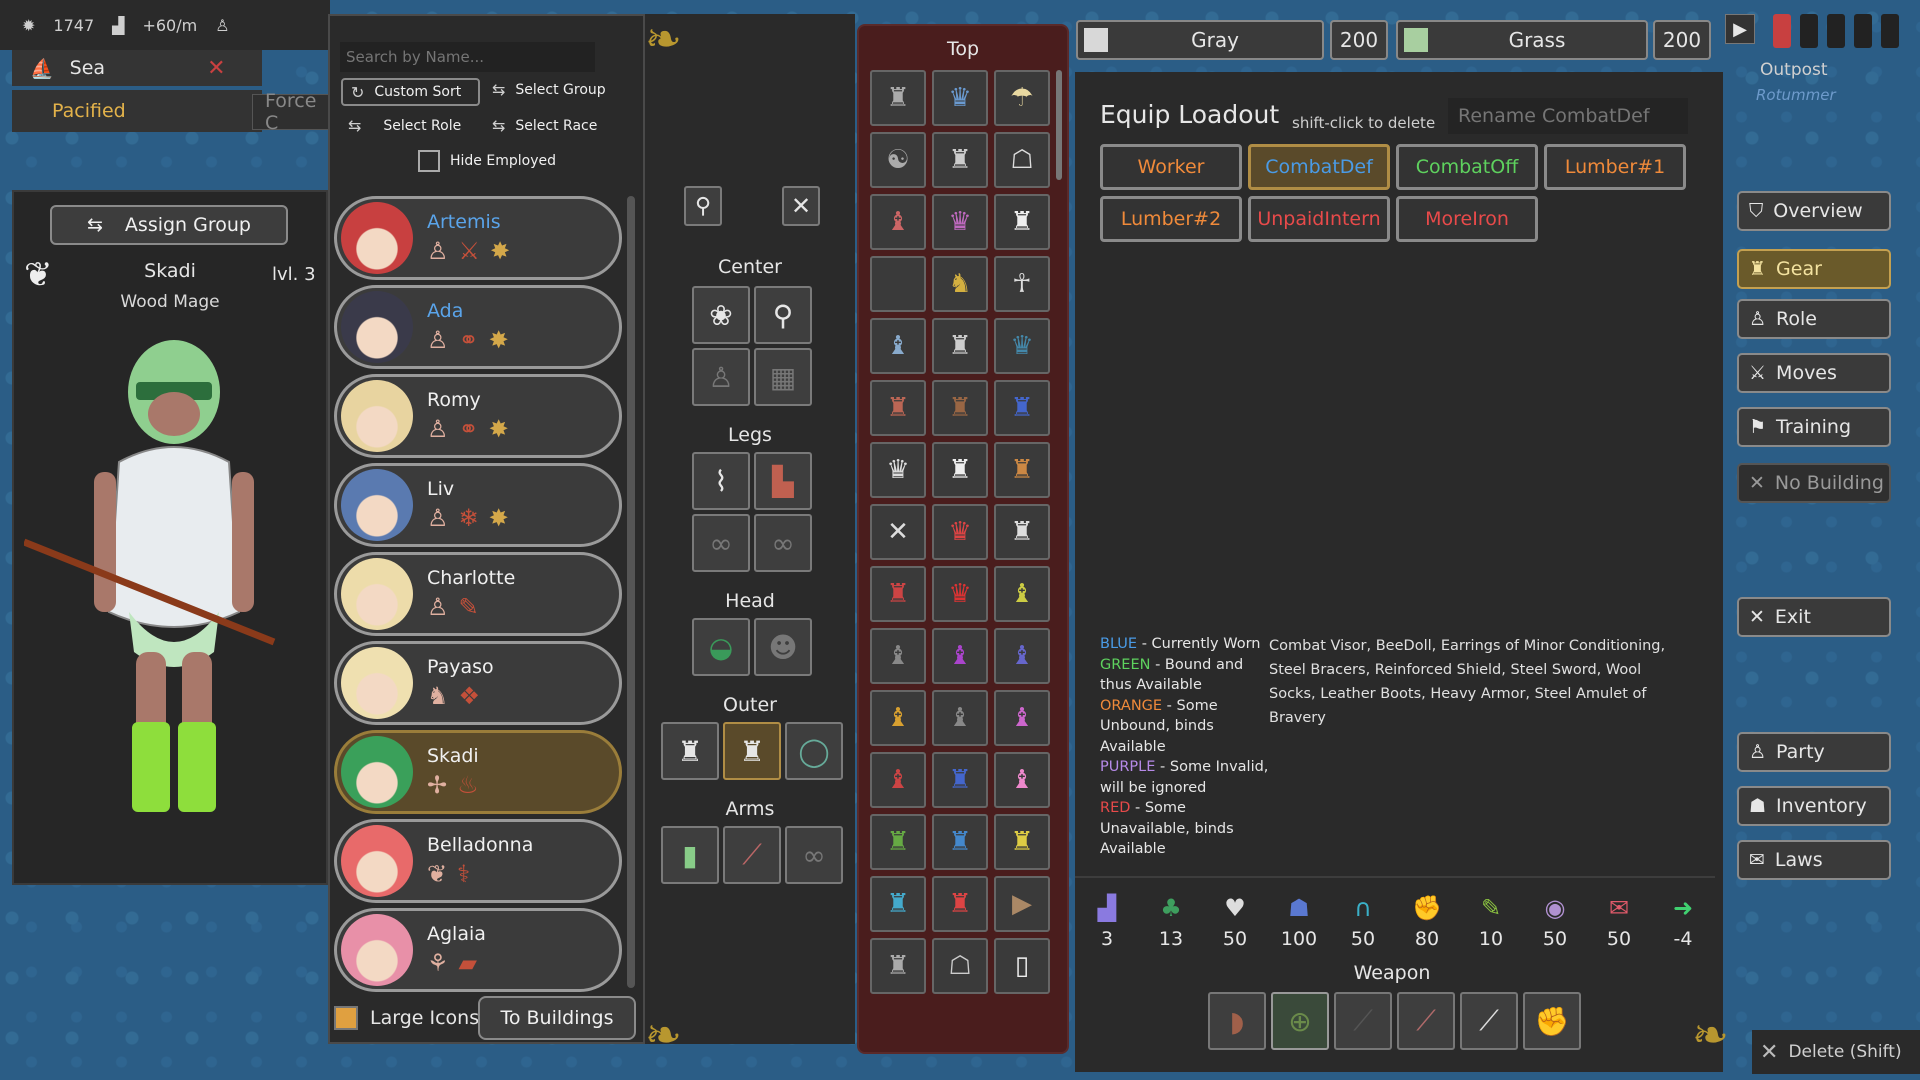  I want to click on legs-slot-boots: ▙, so click(783, 481).